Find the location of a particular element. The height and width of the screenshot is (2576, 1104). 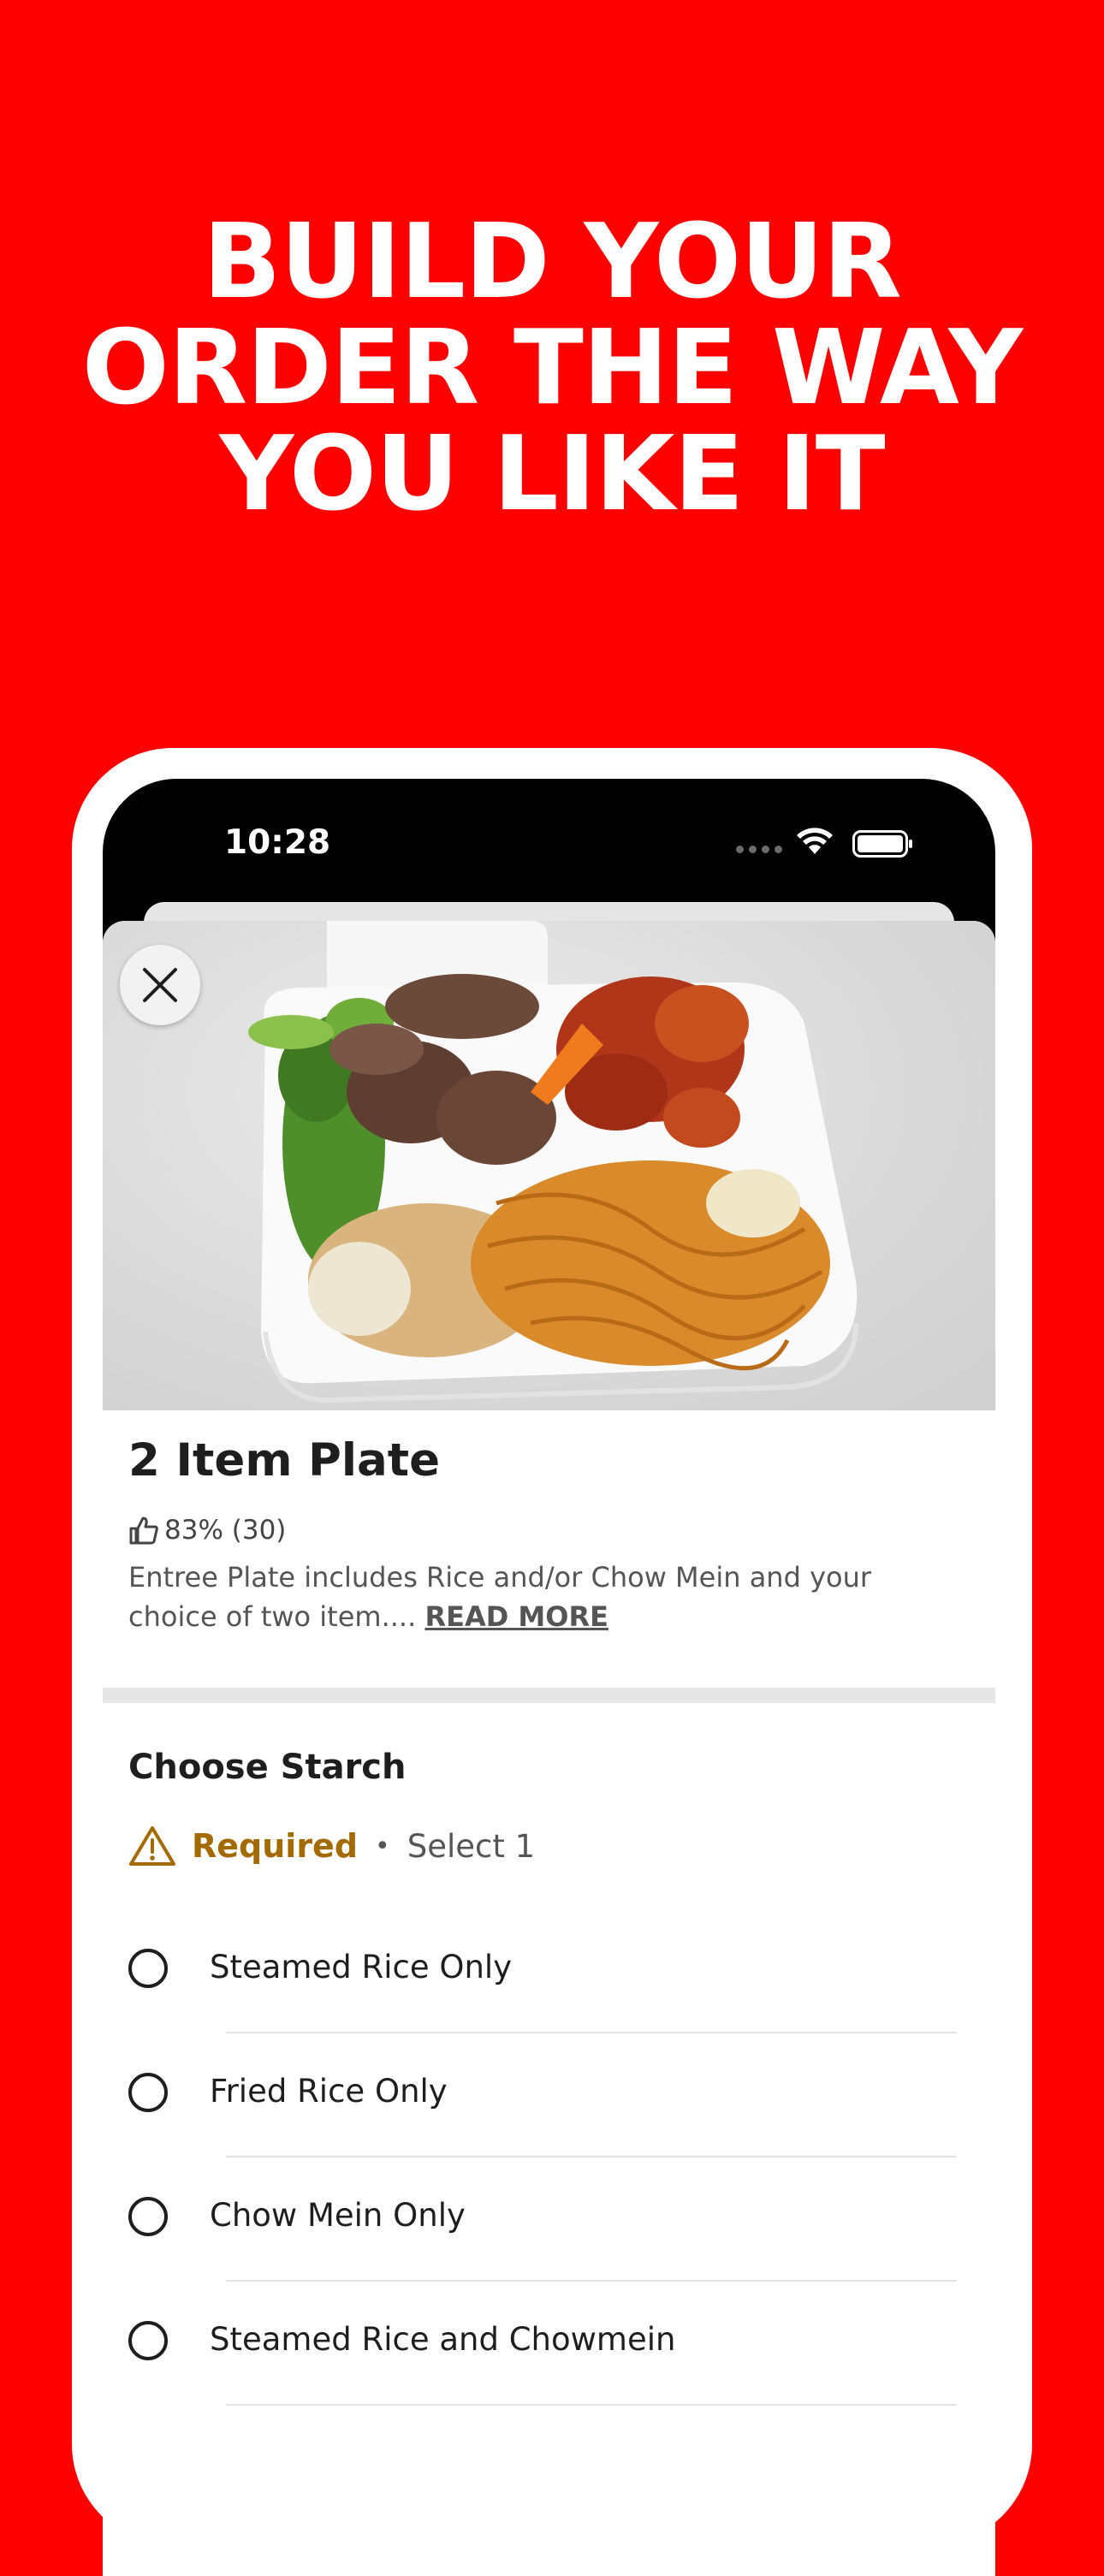

headline-line-1: BUILD YOUR is located at coordinates (552, 262).